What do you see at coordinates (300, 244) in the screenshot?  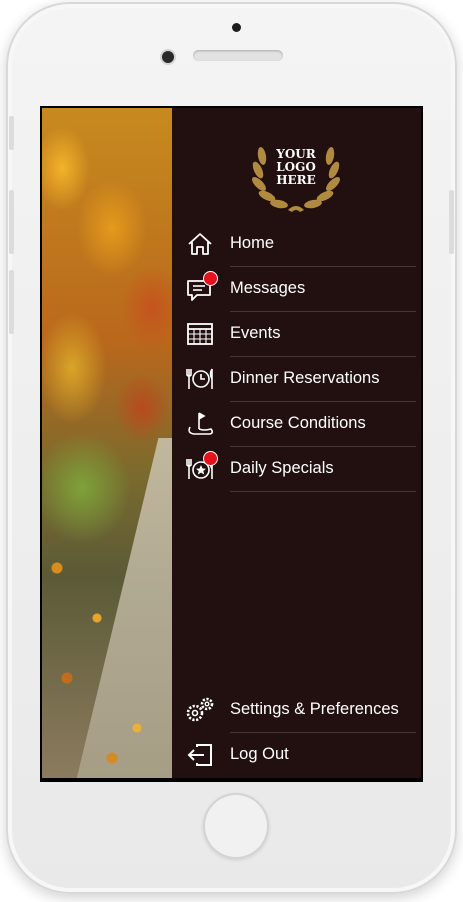 I see `menu-item-home: Home` at bounding box center [300, 244].